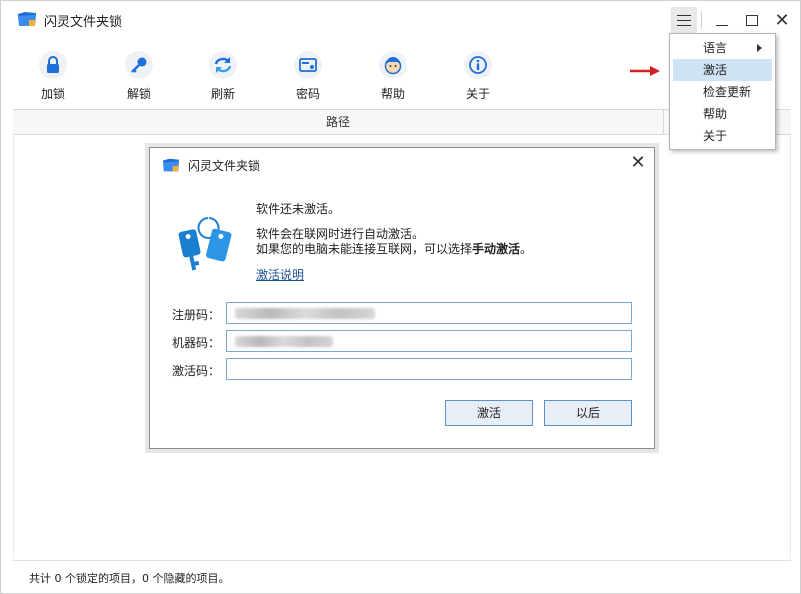  Describe the element at coordinates (222, 94) in the screenshot. I see `refresh-label: 刷新` at that location.